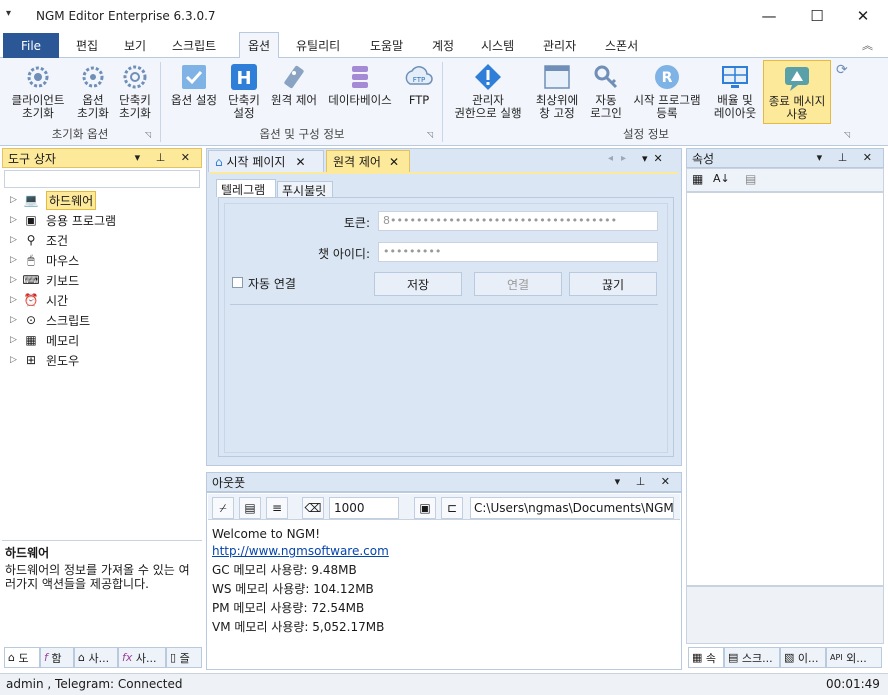 The height and width of the screenshot is (695, 888). I want to click on subtab-pushbullet: 푸시불릿, so click(305, 189).